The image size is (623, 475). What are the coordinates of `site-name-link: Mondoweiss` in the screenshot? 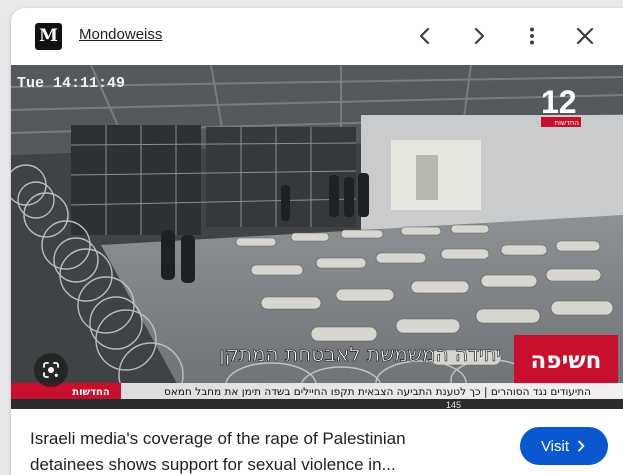 It's located at (120, 35).